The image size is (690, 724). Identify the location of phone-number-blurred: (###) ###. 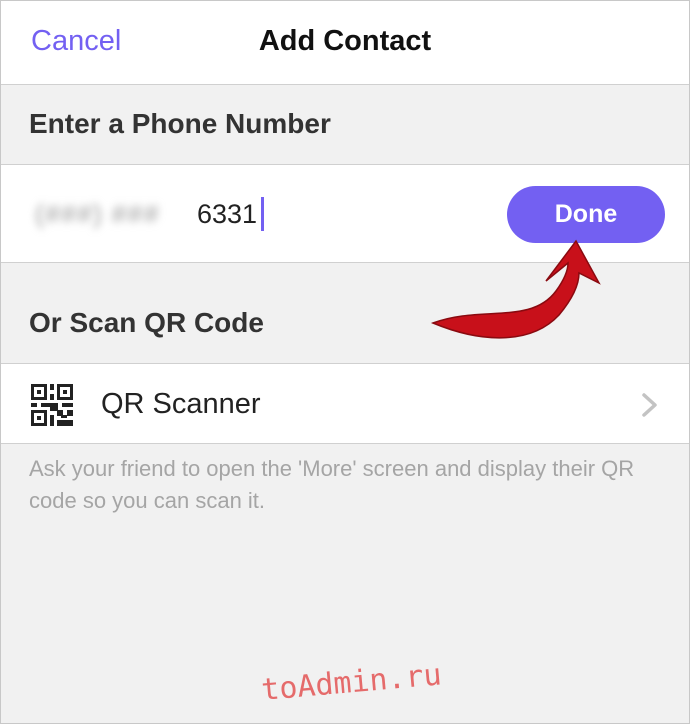
(97, 214).